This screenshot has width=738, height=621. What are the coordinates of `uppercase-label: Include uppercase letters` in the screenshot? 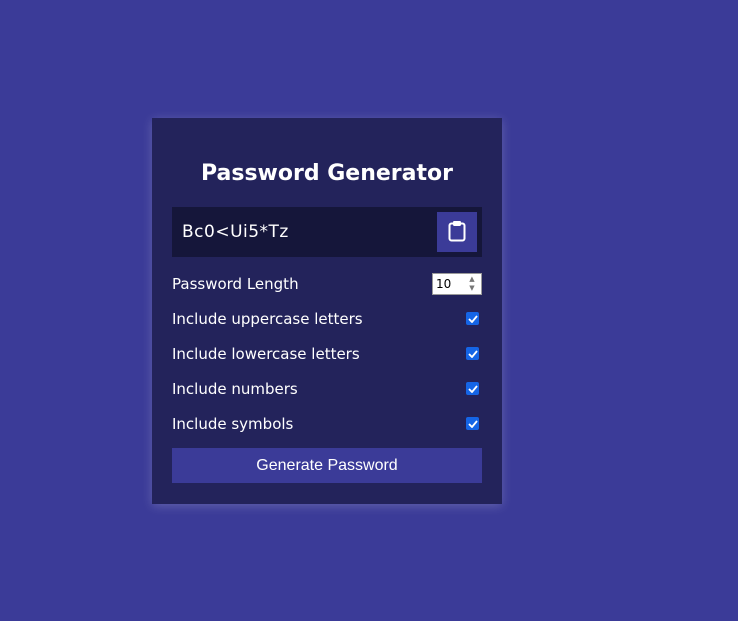 It's located at (267, 318).